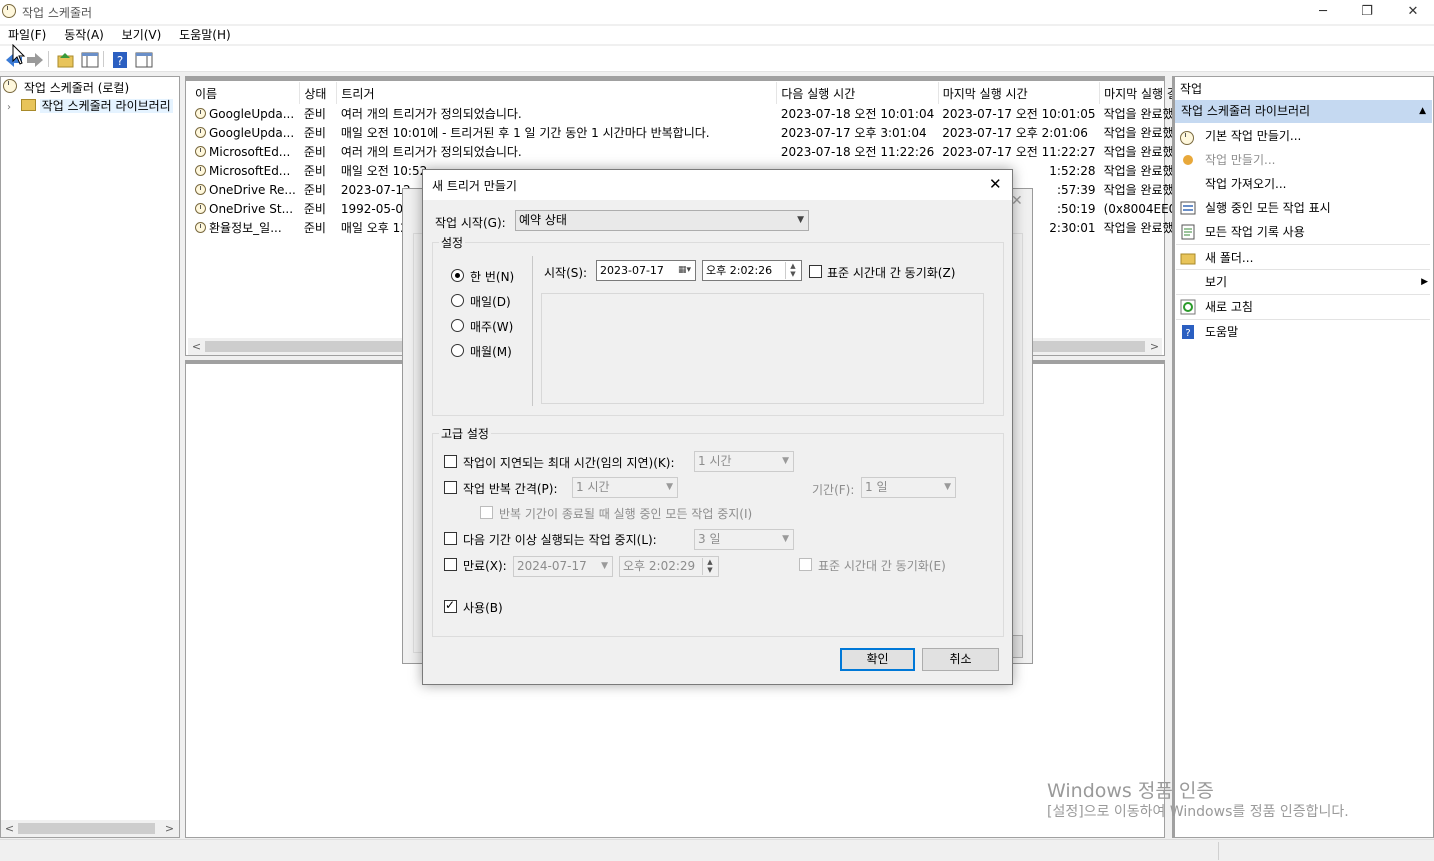 This screenshot has width=1434, height=861. I want to click on new-folder-icon, so click(1188, 258).